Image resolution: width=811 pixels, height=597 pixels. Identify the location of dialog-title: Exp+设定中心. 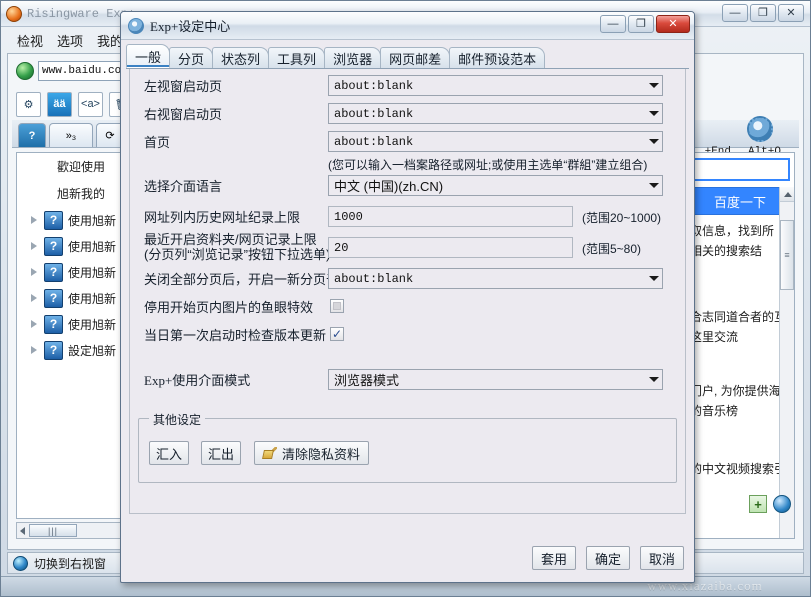
(190, 26).